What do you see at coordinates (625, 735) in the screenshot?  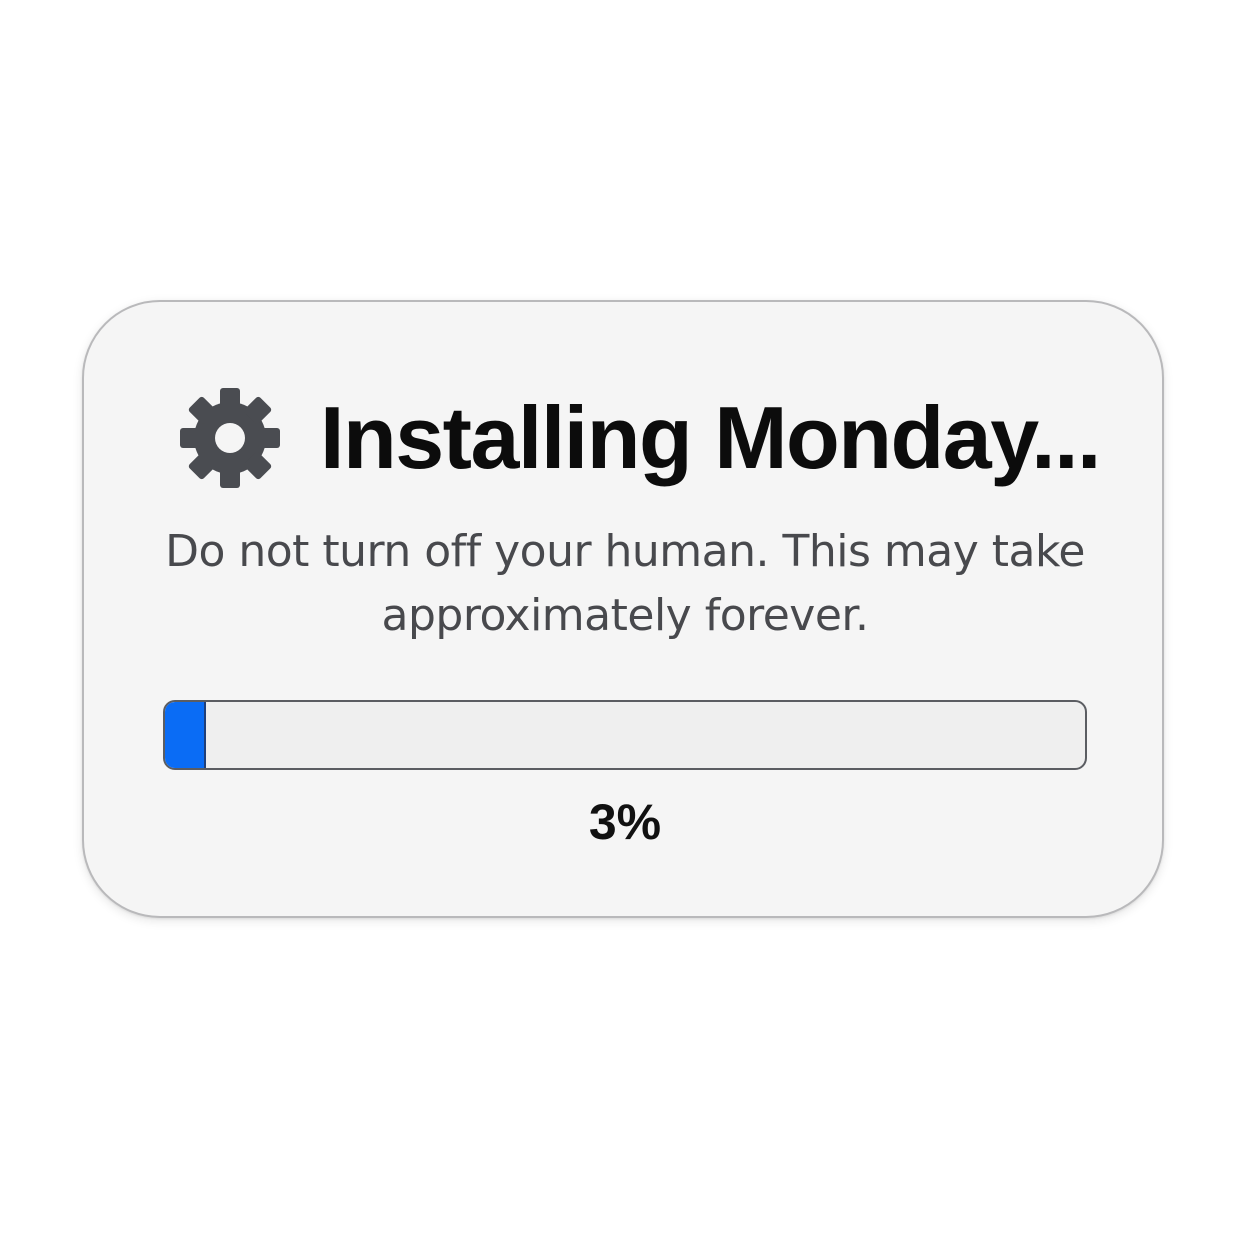 I see `progress-bar` at bounding box center [625, 735].